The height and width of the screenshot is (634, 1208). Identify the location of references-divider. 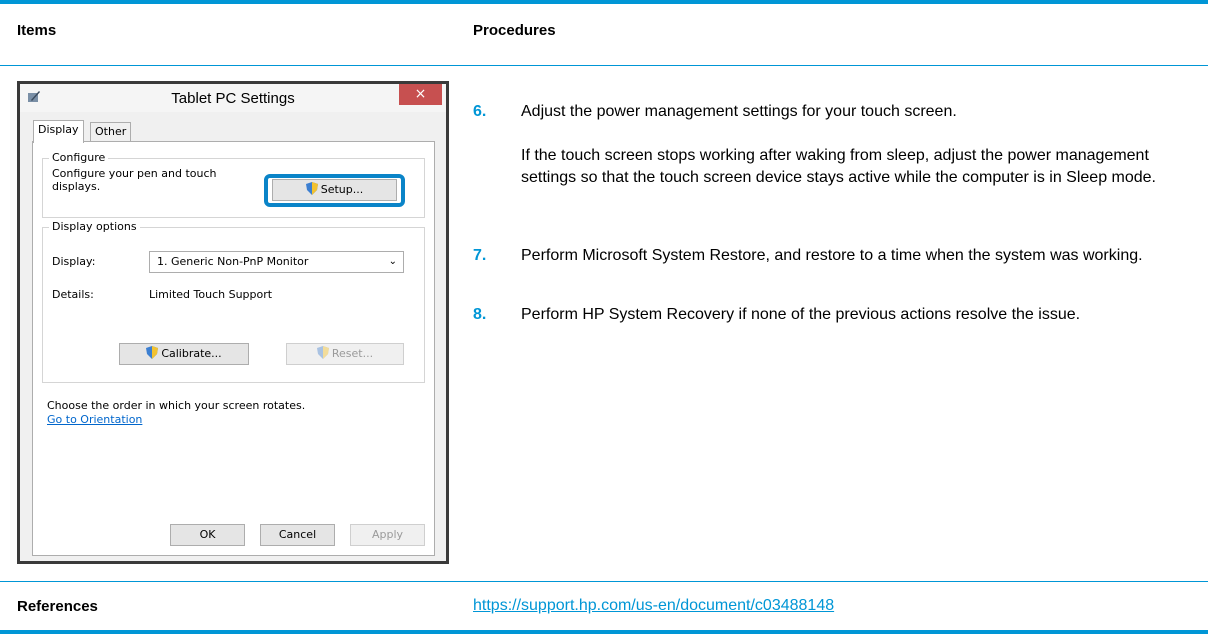
(604, 581).